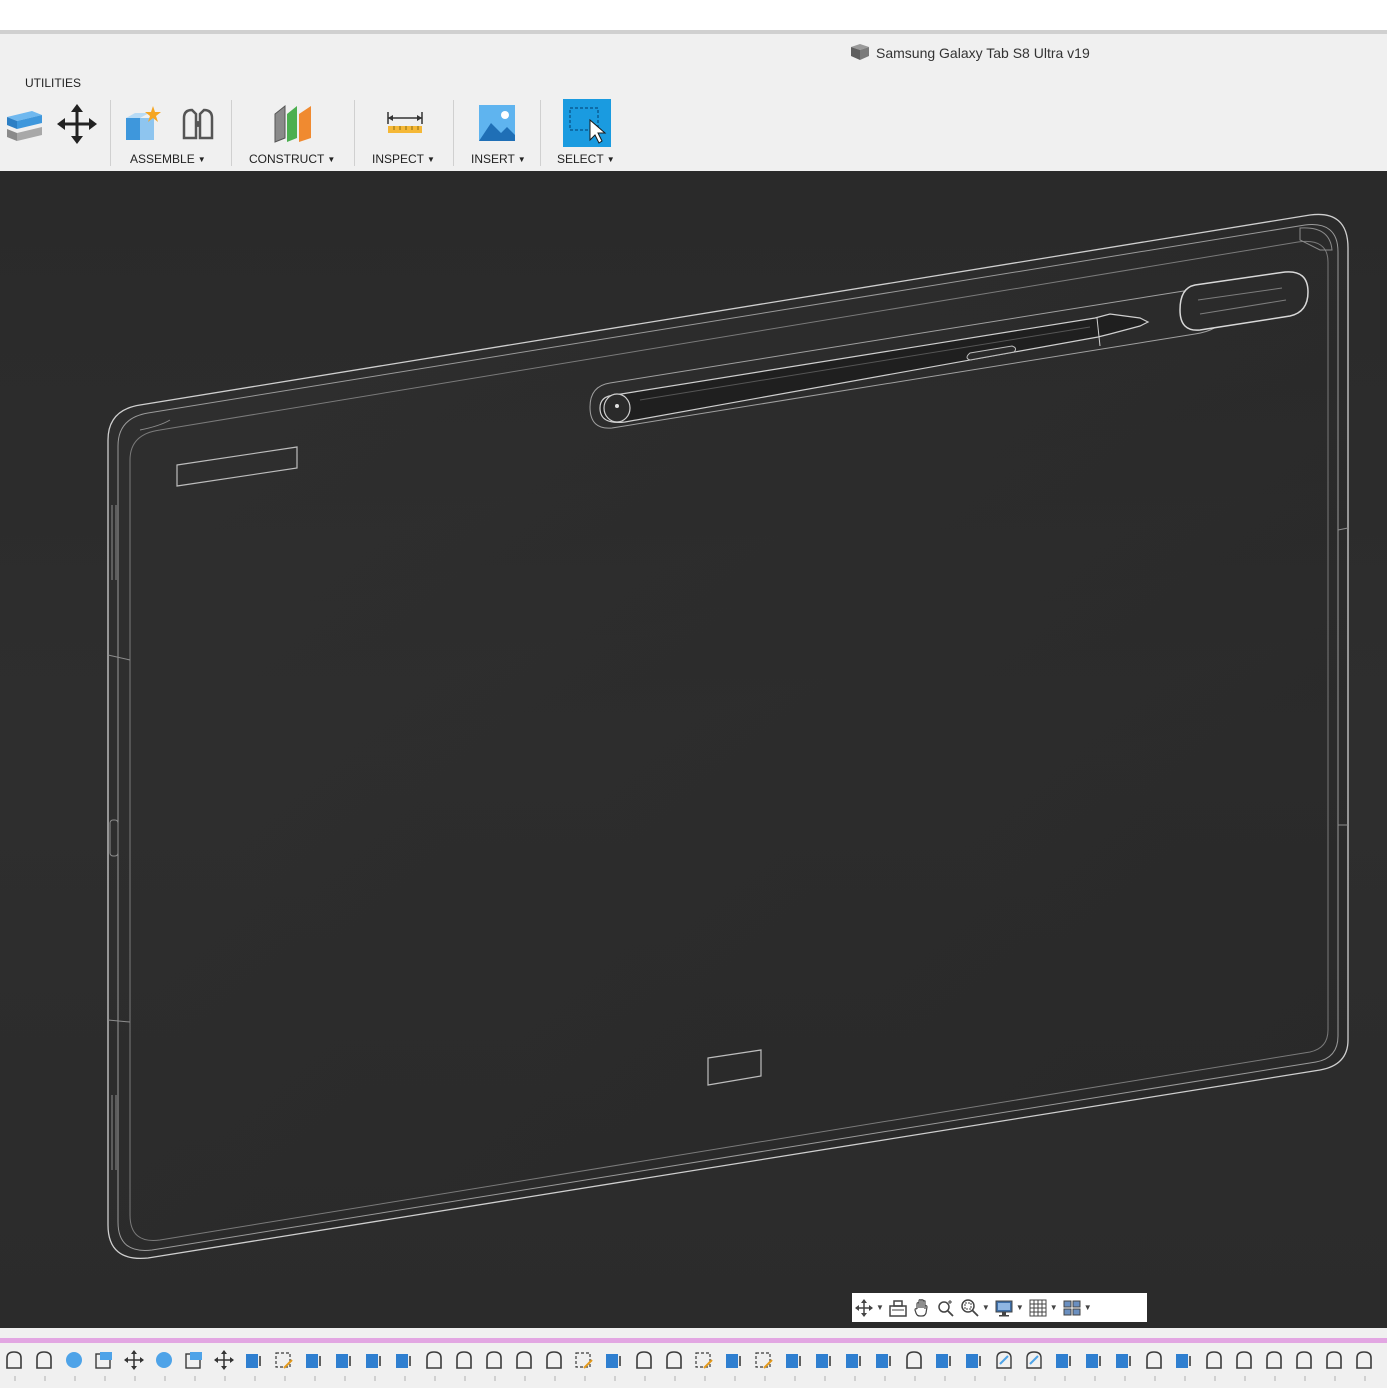  Describe the element at coordinates (869, 1308) in the screenshot. I see `orbit-icon: ▼` at that location.